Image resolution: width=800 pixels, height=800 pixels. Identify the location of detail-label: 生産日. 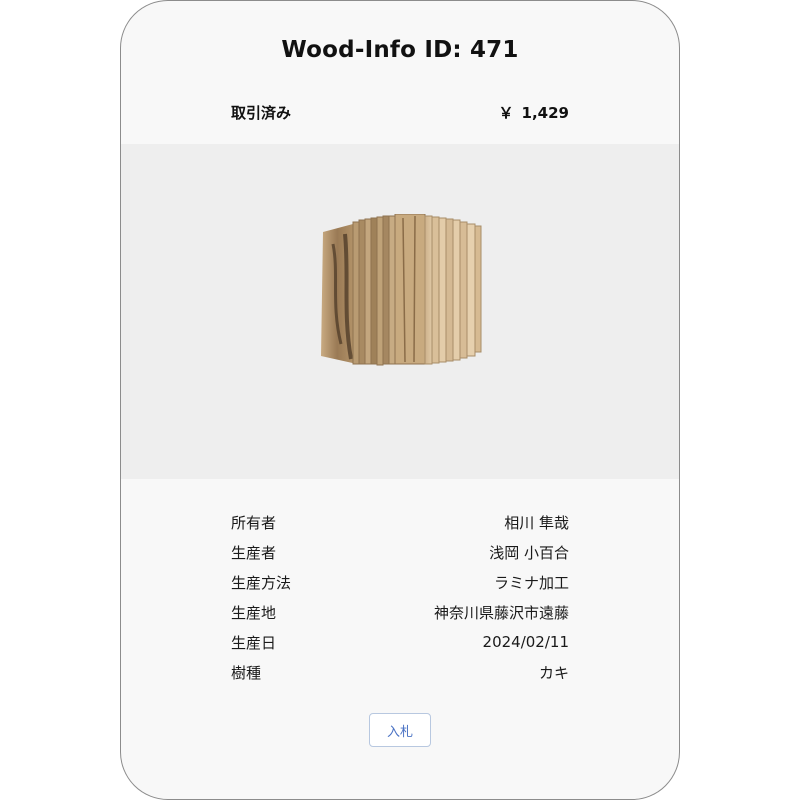
(254, 642).